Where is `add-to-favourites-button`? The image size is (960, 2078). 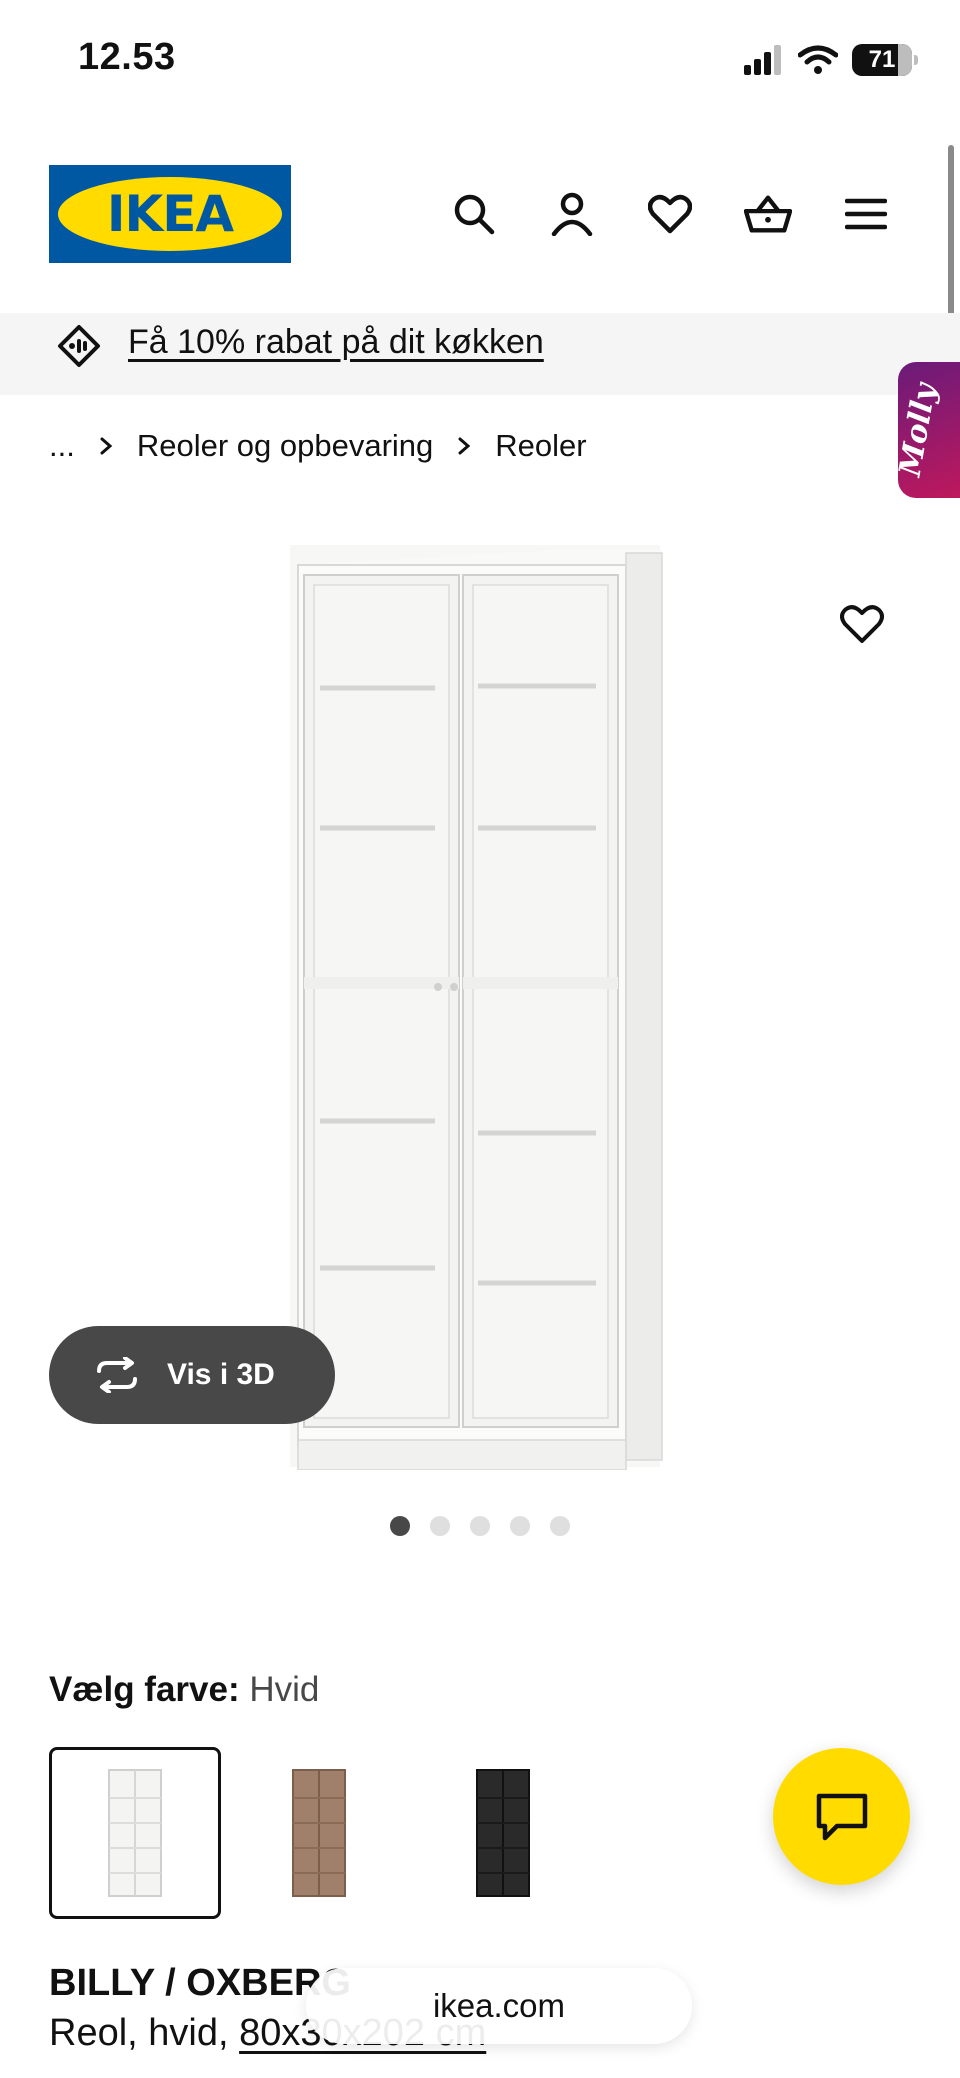
add-to-favourites-button is located at coordinates (862, 624).